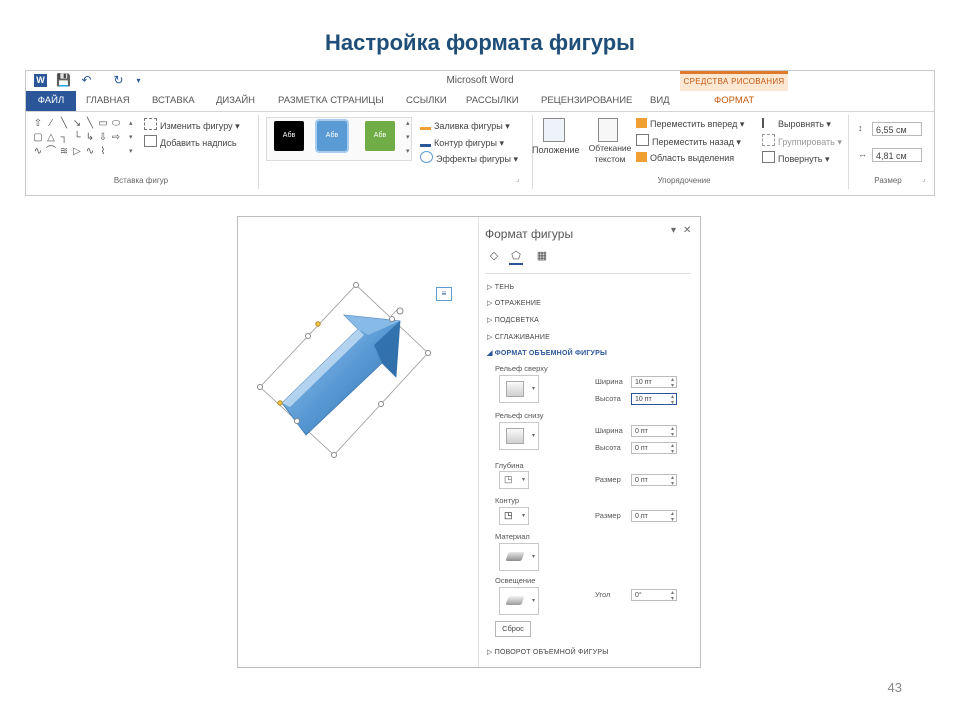 This screenshot has width=960, height=720. I want to click on shape-oval-icon: ⬭, so click(116, 123).